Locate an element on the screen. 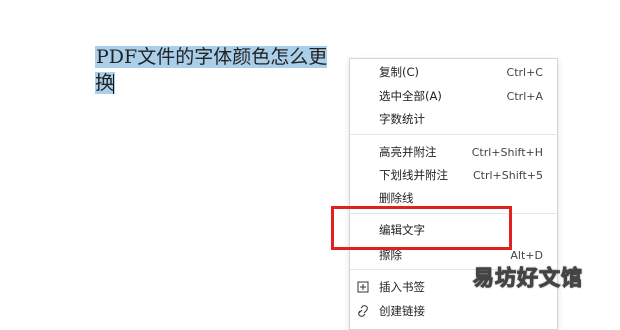 The height and width of the screenshot is (330, 620). bookmark-icon is located at coordinates (363, 287).